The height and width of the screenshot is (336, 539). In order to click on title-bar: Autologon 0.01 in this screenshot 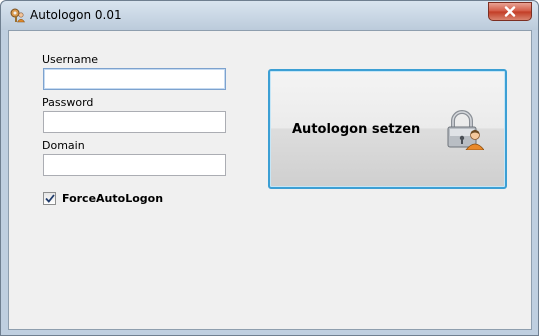, I will do `click(269, 15)`.